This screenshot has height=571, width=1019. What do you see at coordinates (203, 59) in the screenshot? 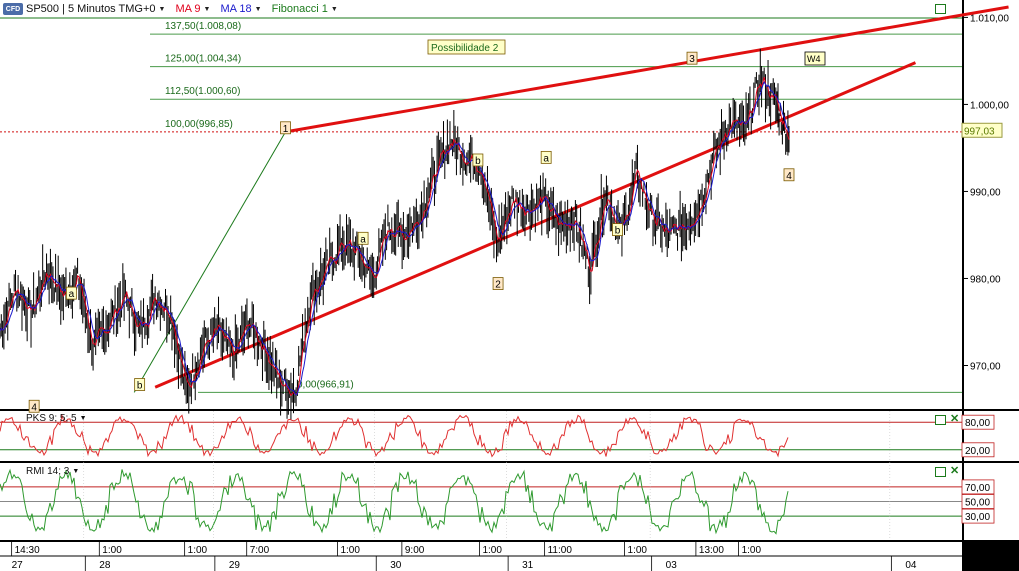
I see `fib-level-label: 125,00(1.004,34)` at bounding box center [203, 59].